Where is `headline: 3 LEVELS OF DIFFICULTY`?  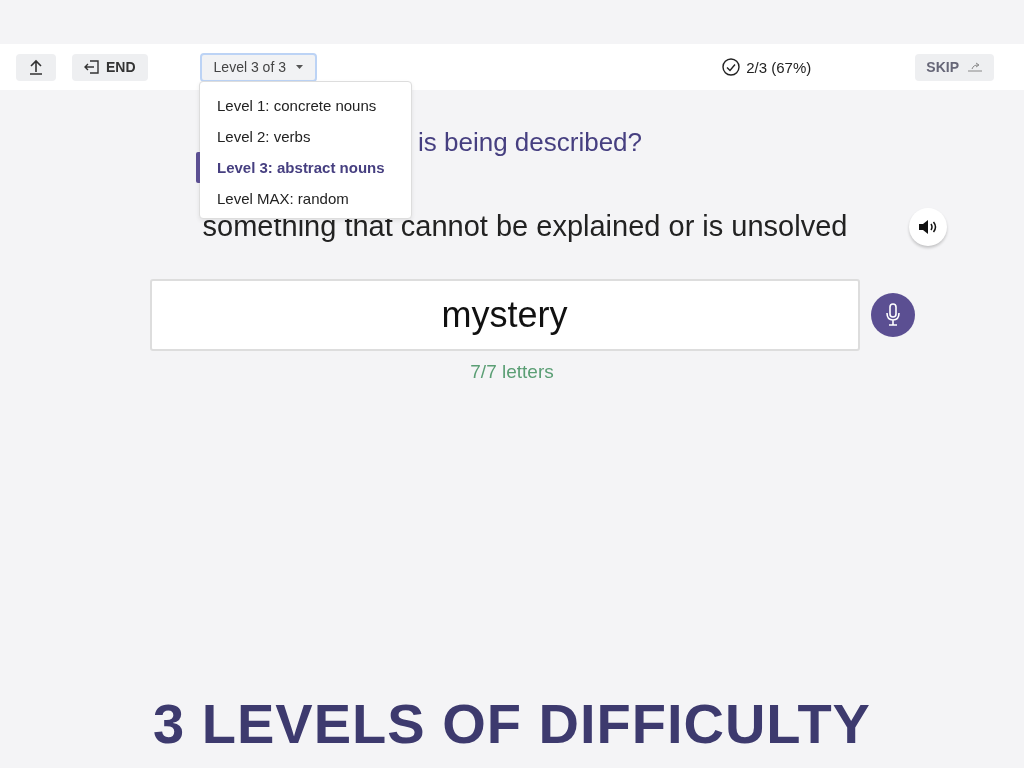
headline: 3 LEVELS OF DIFFICULTY is located at coordinates (512, 723).